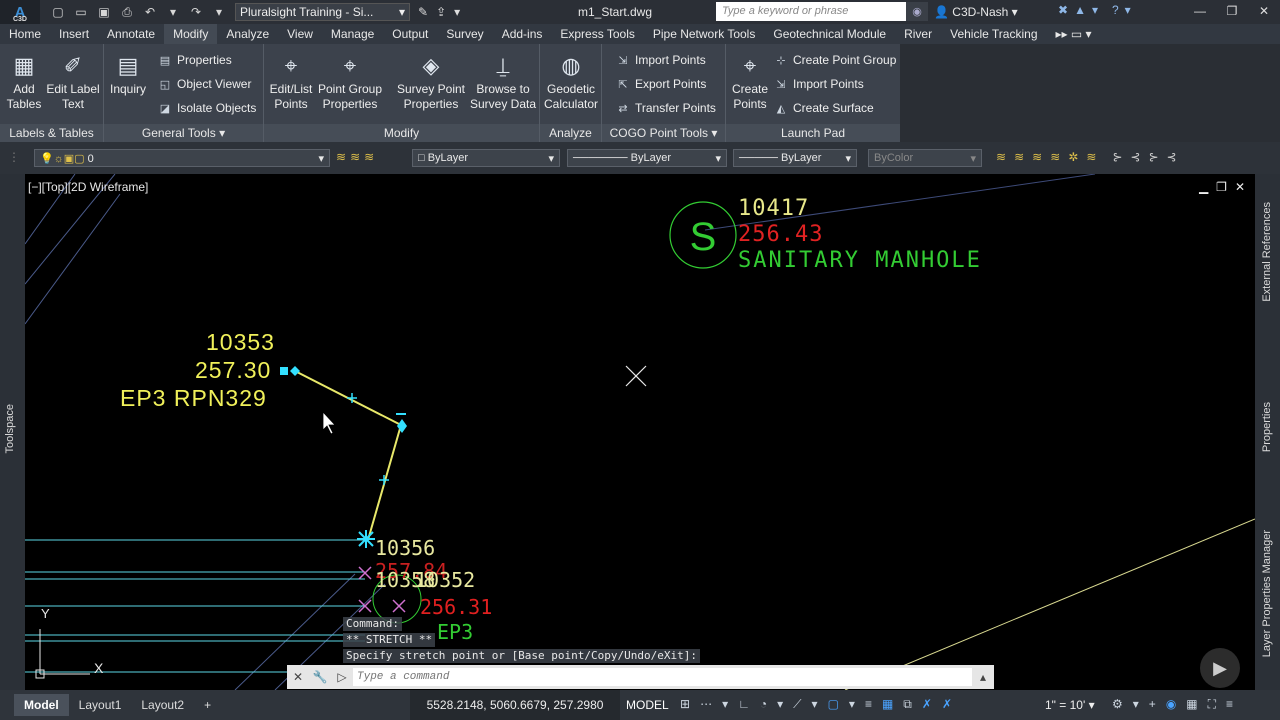 The height and width of the screenshot is (720, 1280). What do you see at coordinates (1070, 705) in the screenshot?
I see `annotation-scale-selector: 1" = 10' ▾` at bounding box center [1070, 705].